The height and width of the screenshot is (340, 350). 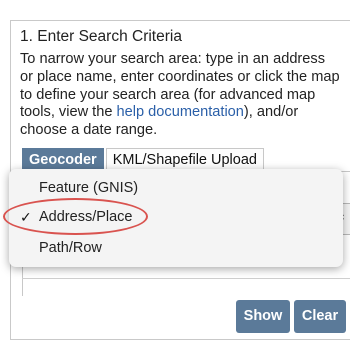 What do you see at coordinates (75, 216) in the screenshot?
I see `highlight-ring-annotation` at bounding box center [75, 216].